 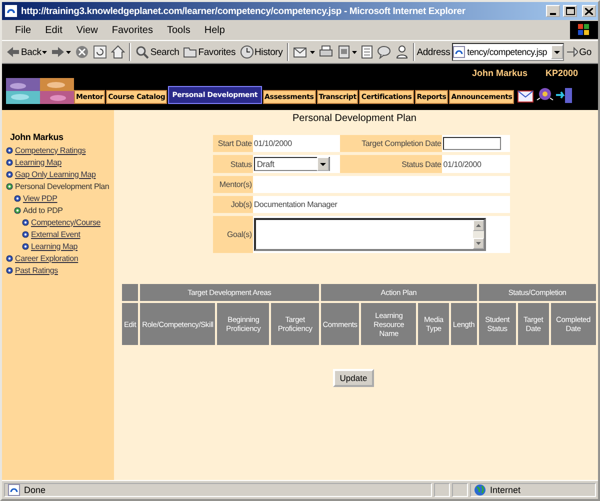 I want to click on home-icon, so click(x=118, y=52).